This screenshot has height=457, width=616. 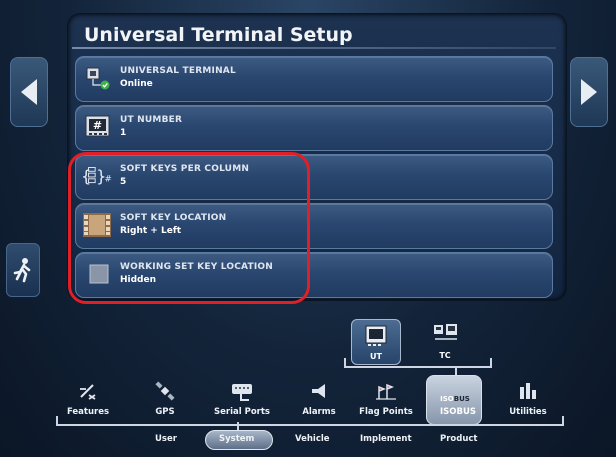 What do you see at coordinates (88, 412) in the screenshot?
I see `category-label: Features` at bounding box center [88, 412].